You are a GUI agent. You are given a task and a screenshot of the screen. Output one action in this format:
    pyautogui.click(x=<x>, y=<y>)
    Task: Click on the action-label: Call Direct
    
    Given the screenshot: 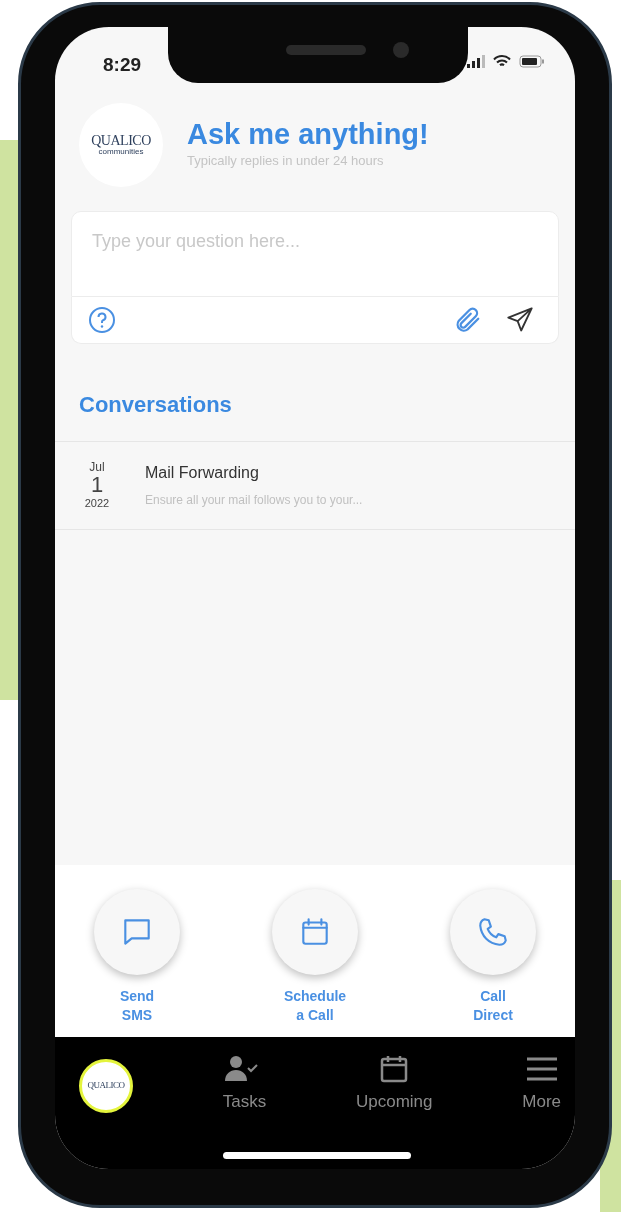 What is the action you would take?
    pyautogui.click(x=493, y=1006)
    